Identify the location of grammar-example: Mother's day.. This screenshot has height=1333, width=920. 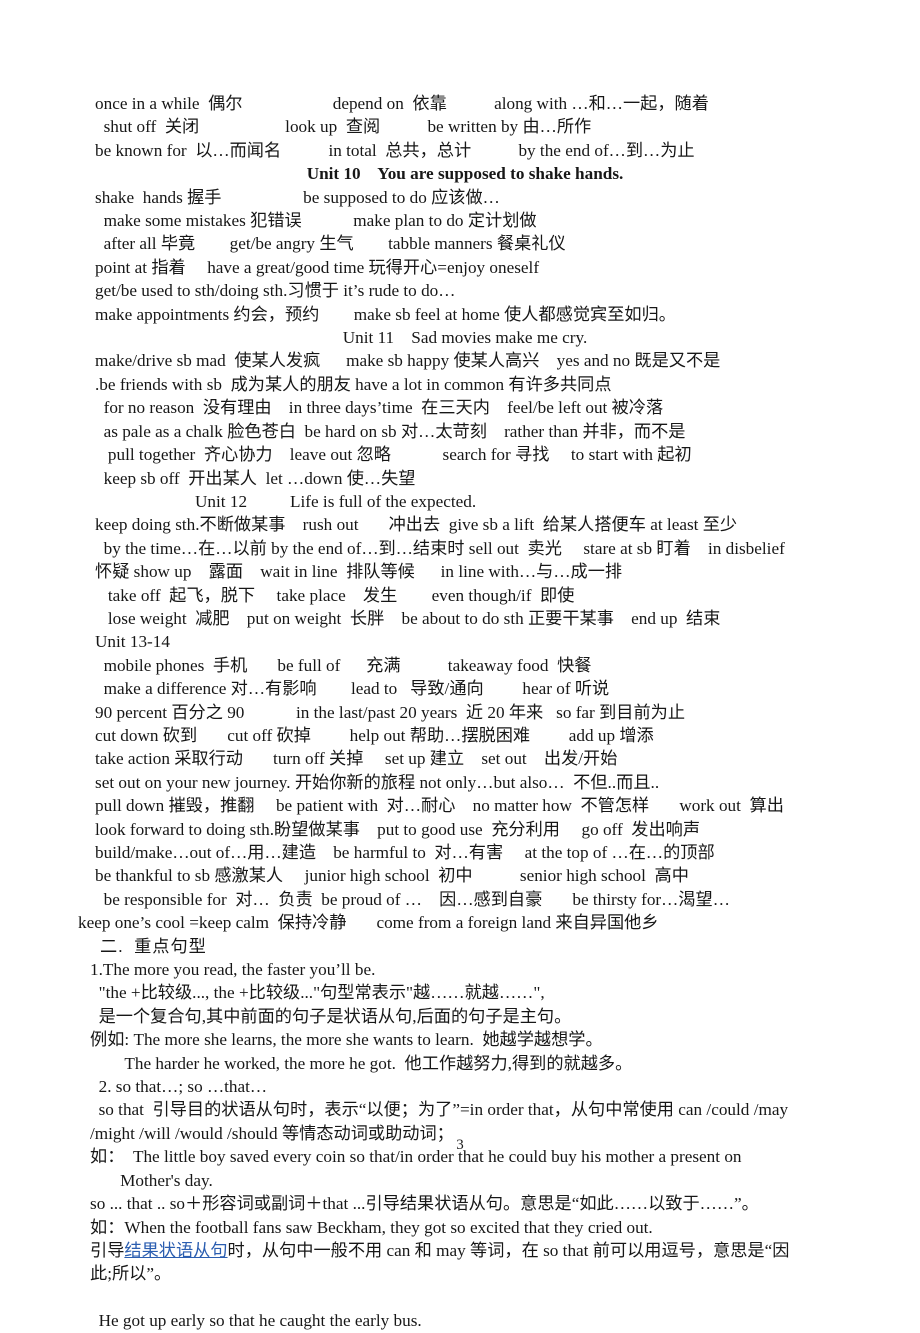
(151, 1180).